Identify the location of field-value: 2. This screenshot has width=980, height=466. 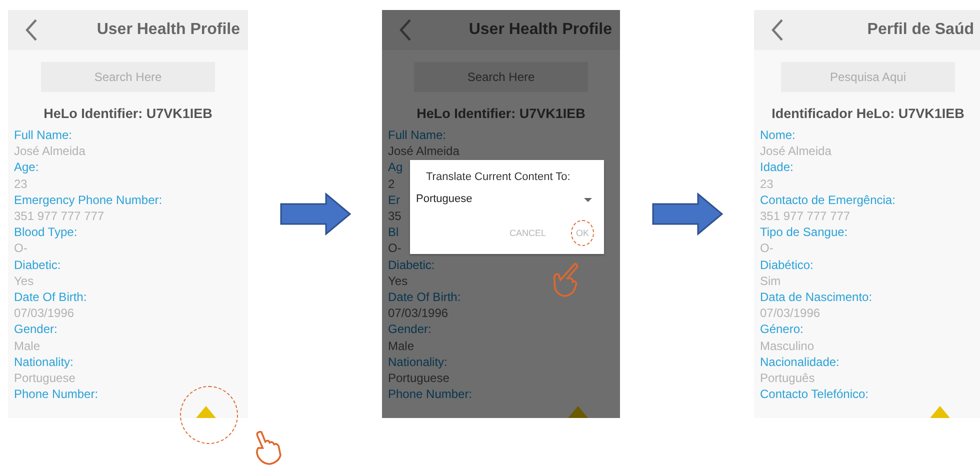
(391, 184).